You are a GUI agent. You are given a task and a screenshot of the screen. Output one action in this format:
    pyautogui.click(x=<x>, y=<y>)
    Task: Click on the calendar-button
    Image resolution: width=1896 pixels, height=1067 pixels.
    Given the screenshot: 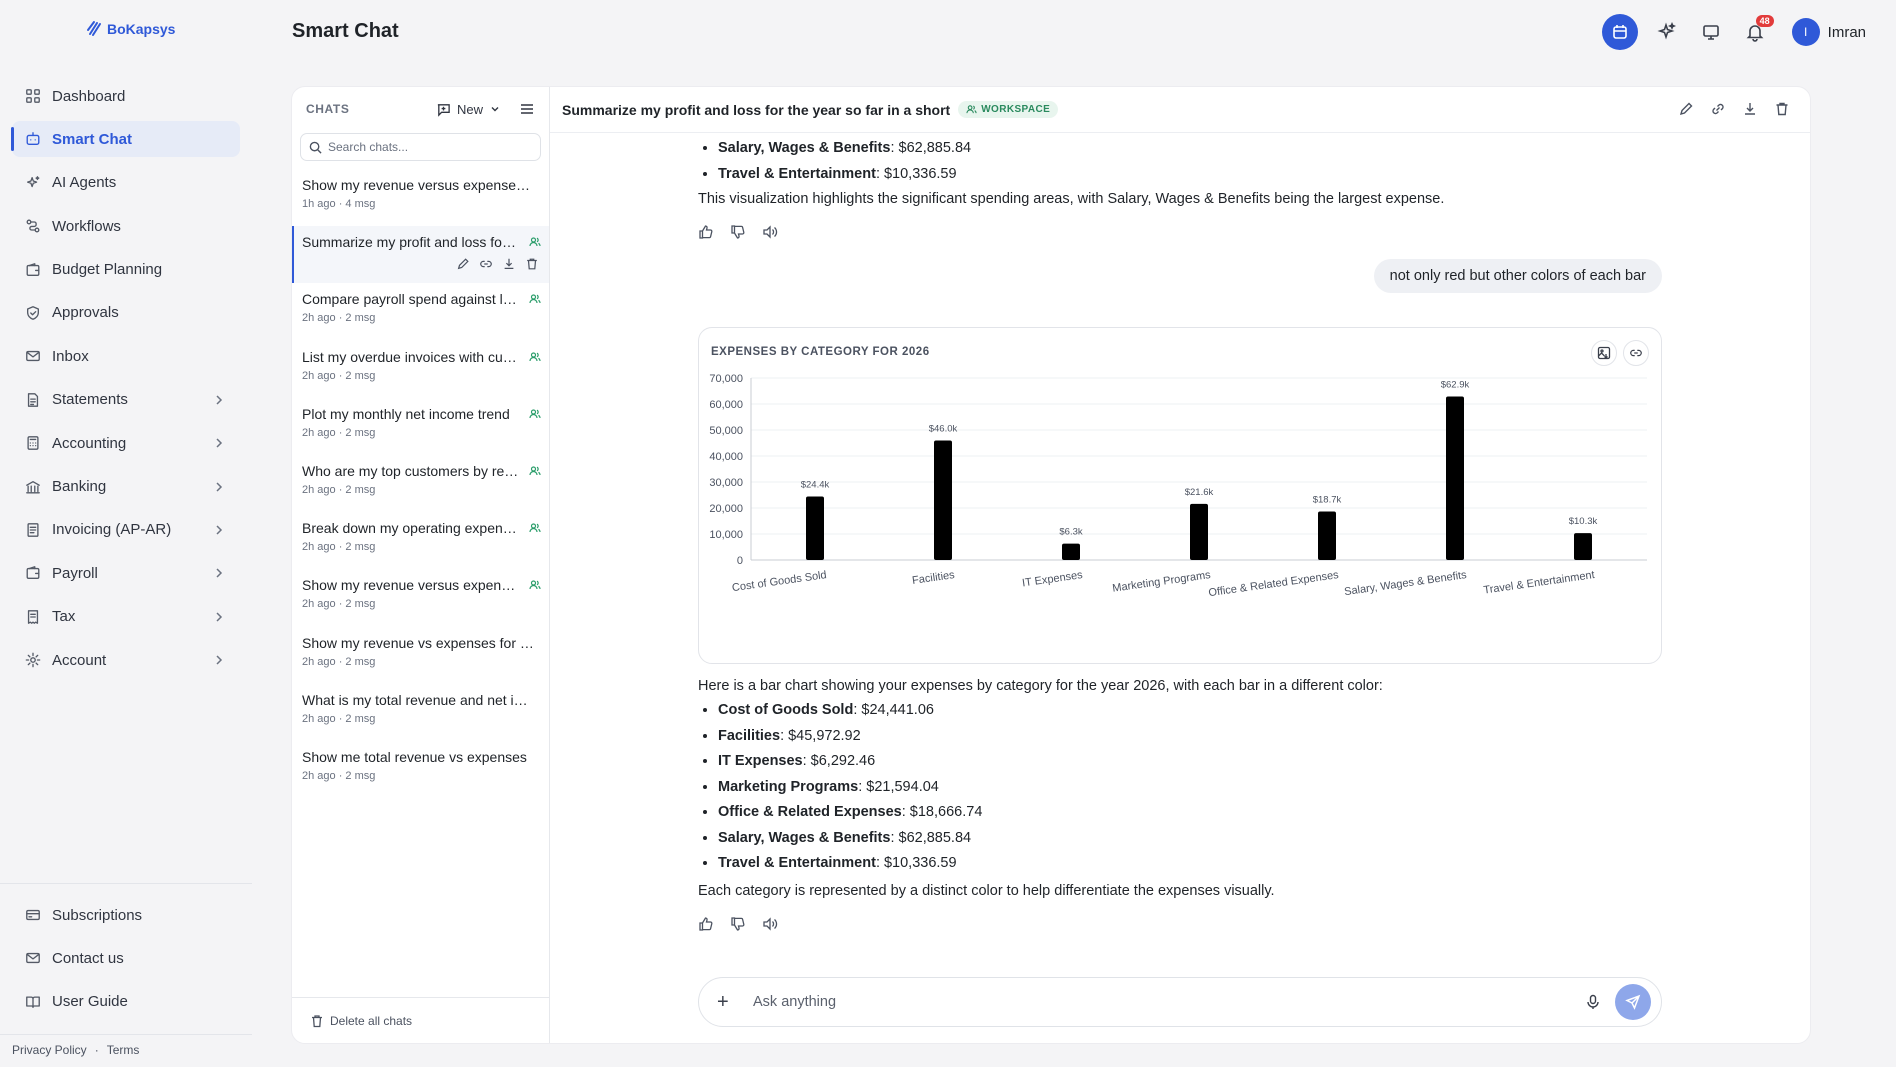 What is the action you would take?
    pyautogui.click(x=1619, y=32)
    